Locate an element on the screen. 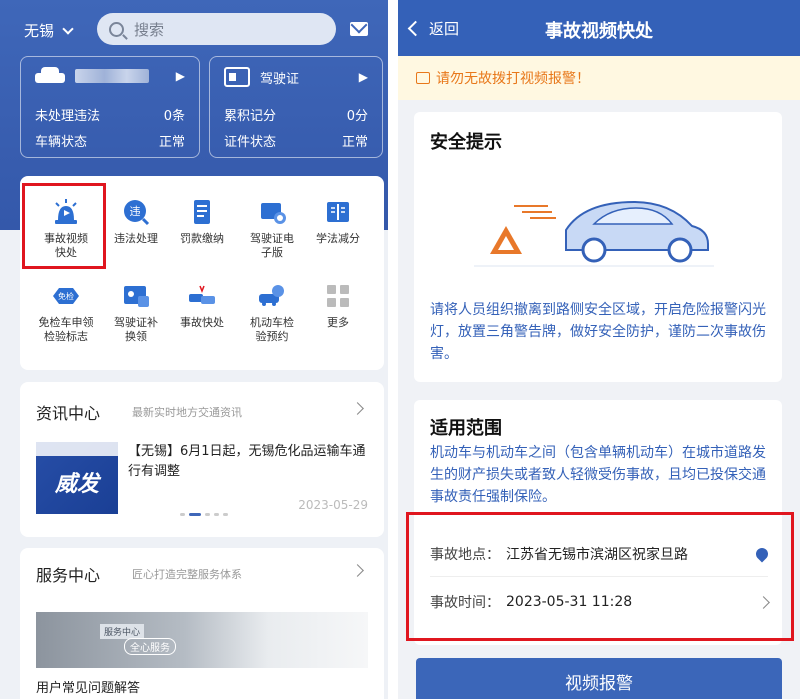 The image size is (800, 699). city-selector: 无锡 is located at coordinates (49, 30).